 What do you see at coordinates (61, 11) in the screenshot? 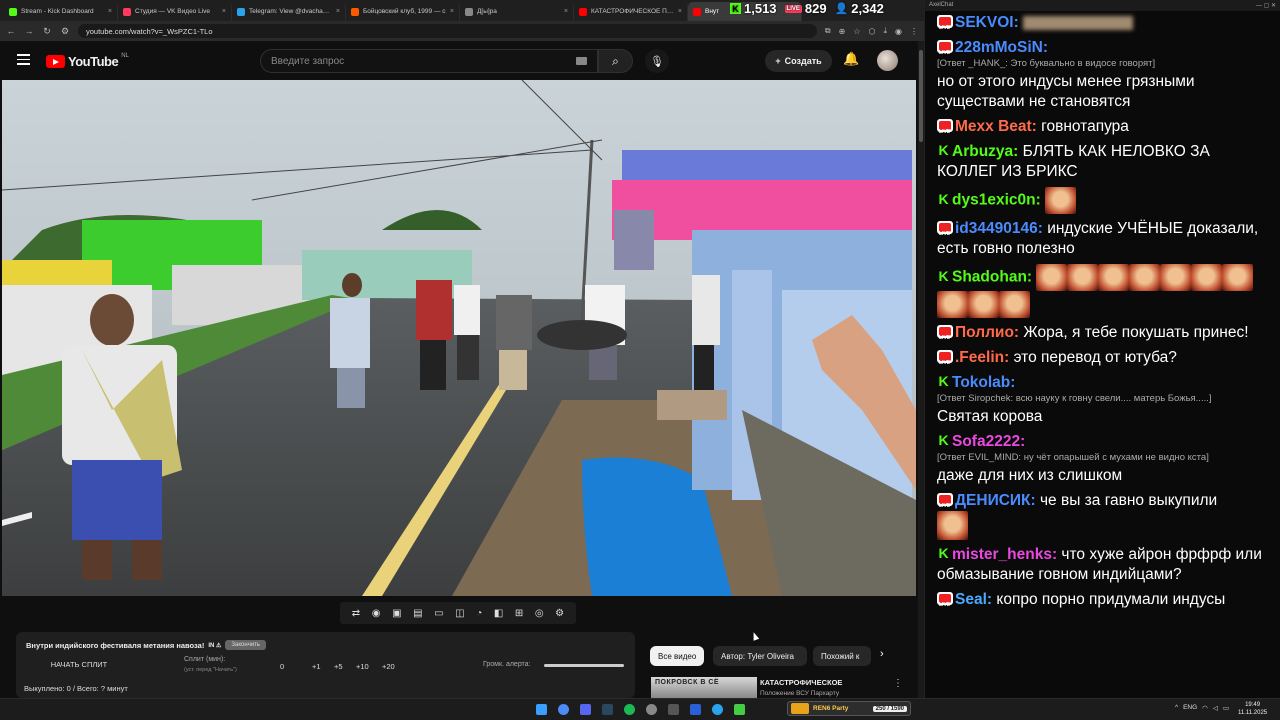
I see `browser-tab: Stream - Kick Dashboard ×` at bounding box center [61, 11].